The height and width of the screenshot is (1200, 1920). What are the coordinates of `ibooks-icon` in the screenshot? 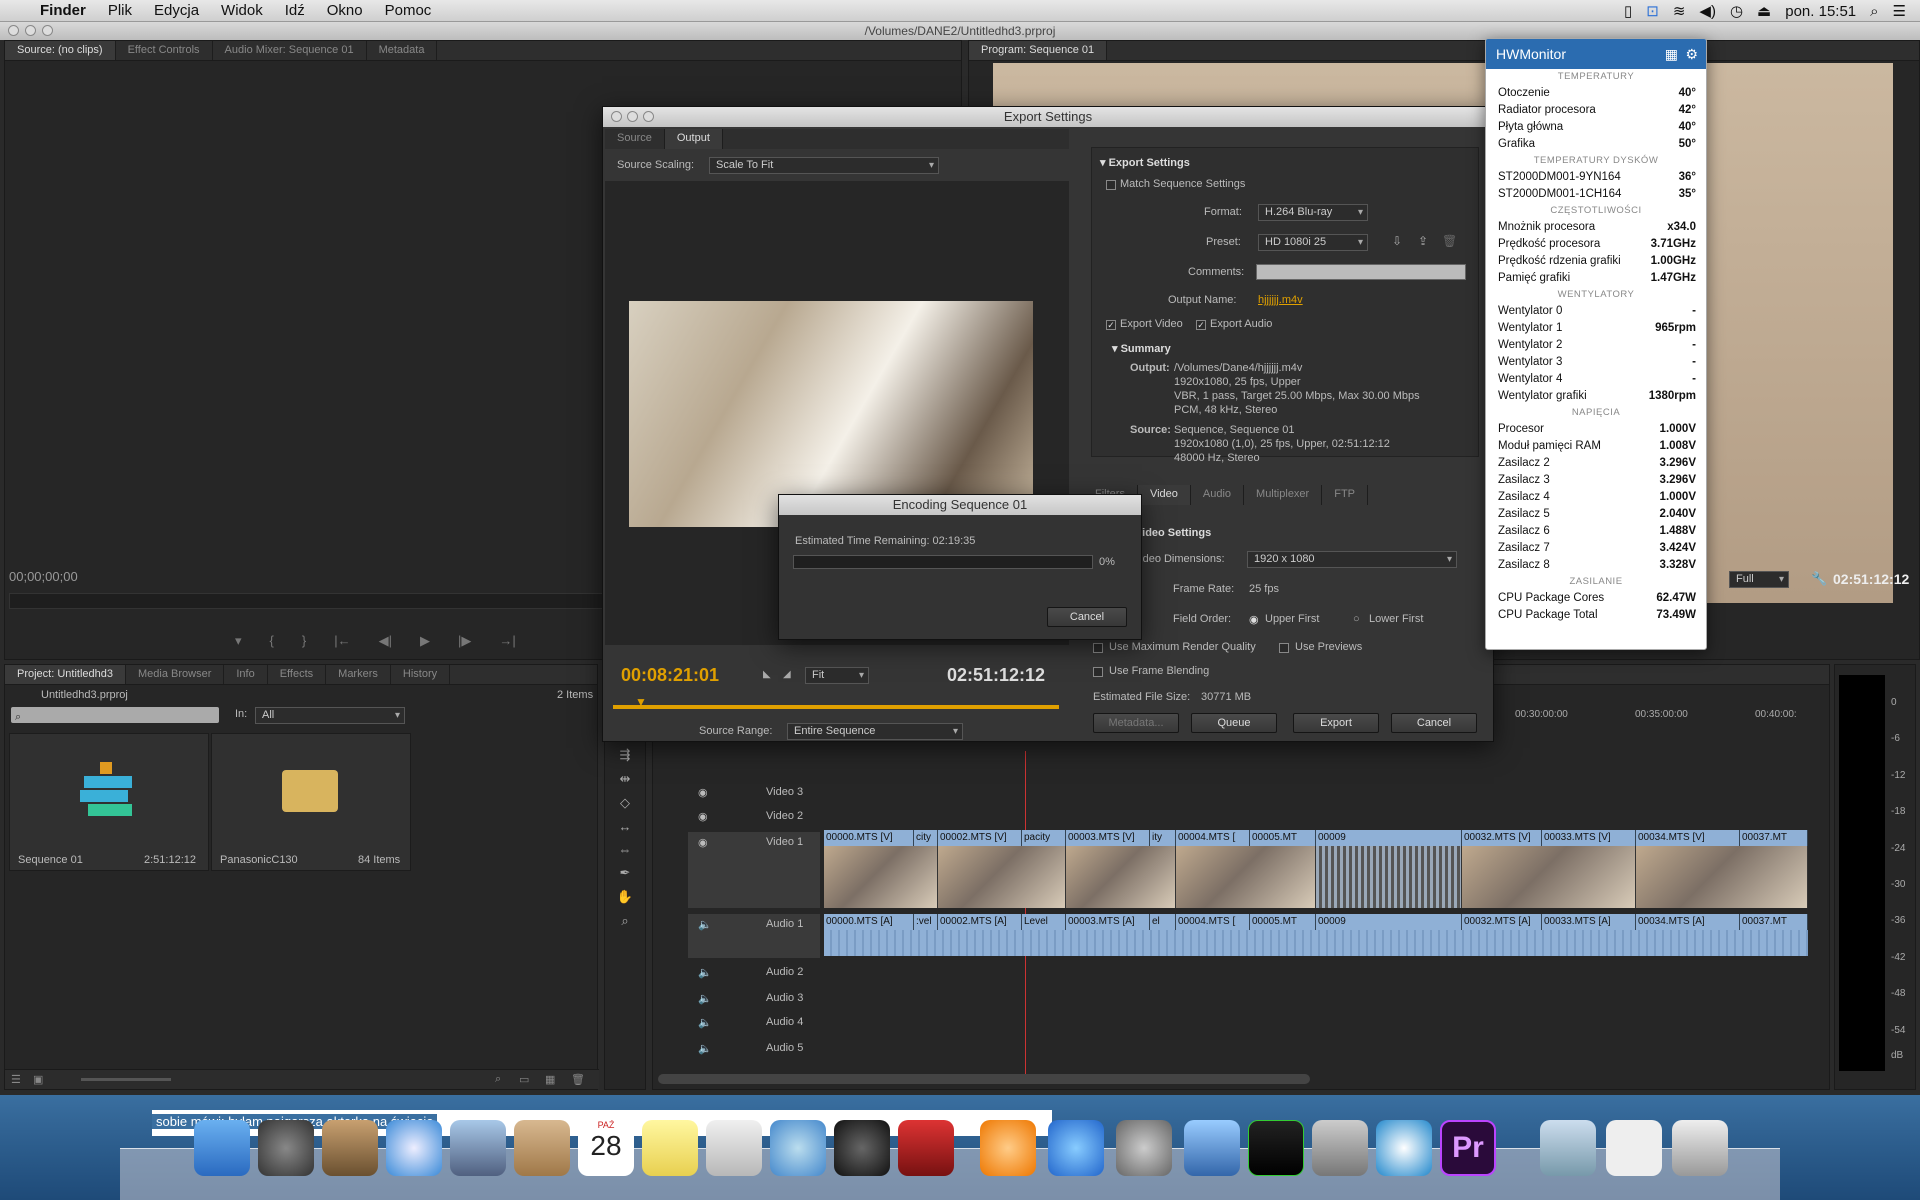 It's located at (1008, 1148).